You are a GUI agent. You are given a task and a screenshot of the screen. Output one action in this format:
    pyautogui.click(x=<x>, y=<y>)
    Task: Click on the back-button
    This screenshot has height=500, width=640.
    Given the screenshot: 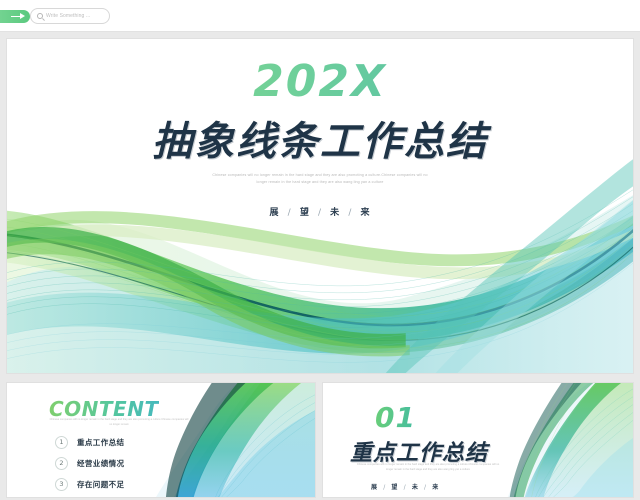 What is the action you would take?
    pyautogui.click(x=15, y=16)
    